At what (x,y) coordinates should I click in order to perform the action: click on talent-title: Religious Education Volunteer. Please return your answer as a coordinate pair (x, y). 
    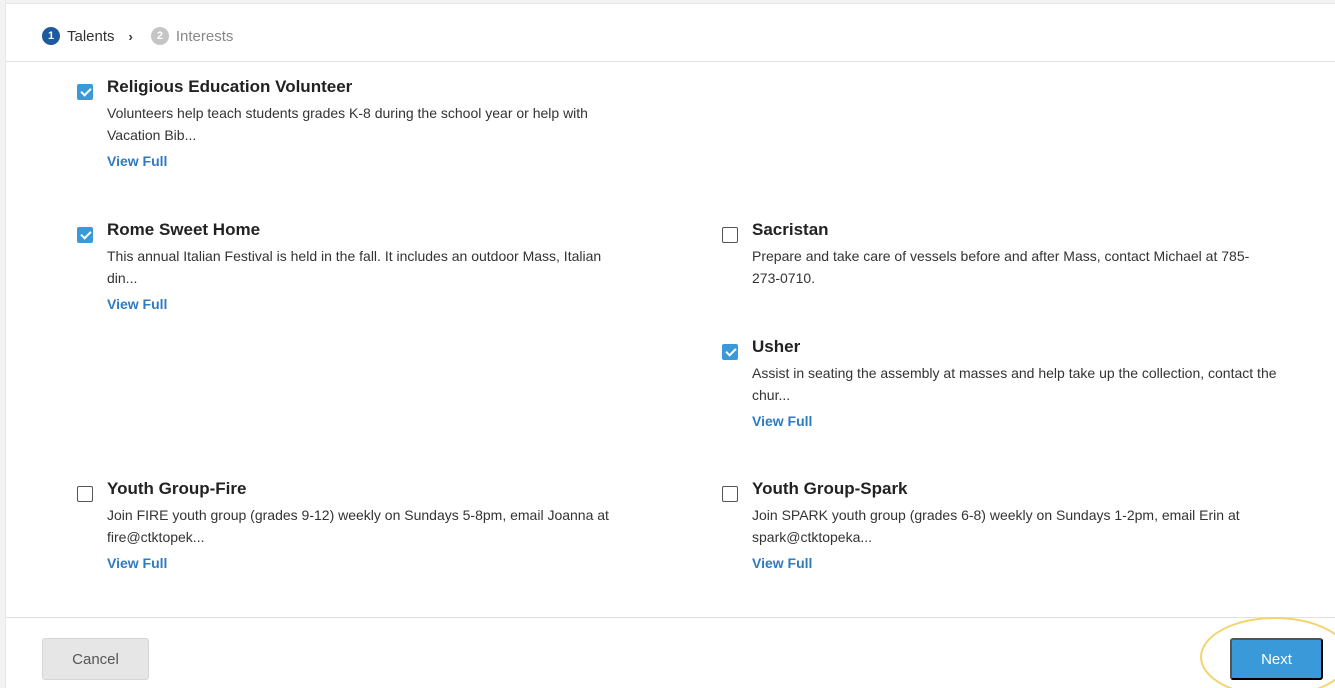
    Looking at the image, I should click on (230, 86).